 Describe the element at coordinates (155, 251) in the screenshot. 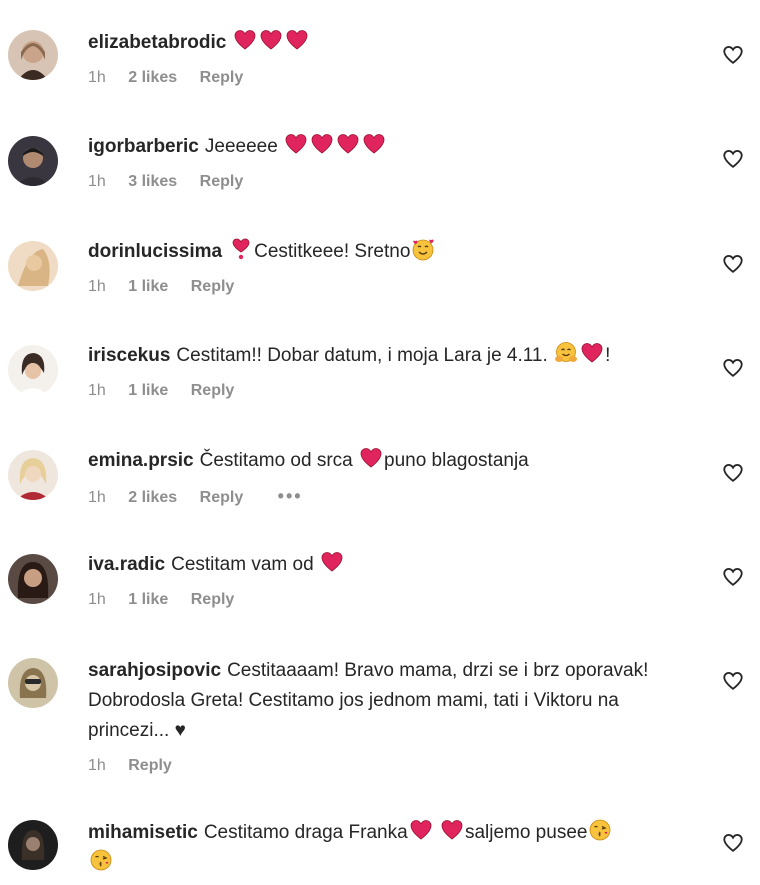

I see `comment-username: dorinlucissima` at that location.